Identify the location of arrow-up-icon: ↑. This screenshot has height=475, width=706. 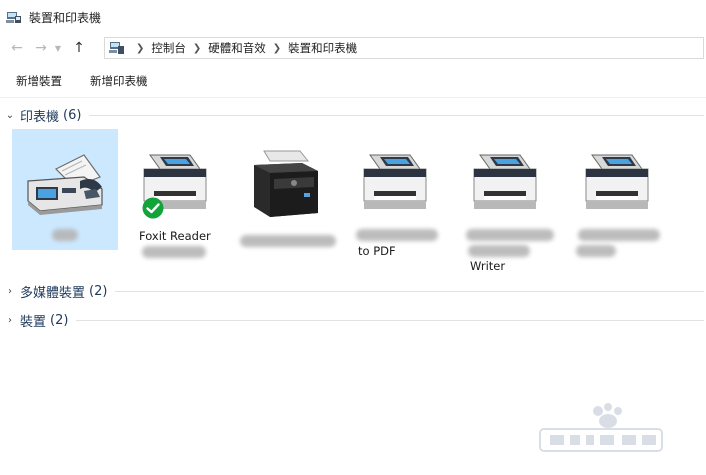
(79, 48).